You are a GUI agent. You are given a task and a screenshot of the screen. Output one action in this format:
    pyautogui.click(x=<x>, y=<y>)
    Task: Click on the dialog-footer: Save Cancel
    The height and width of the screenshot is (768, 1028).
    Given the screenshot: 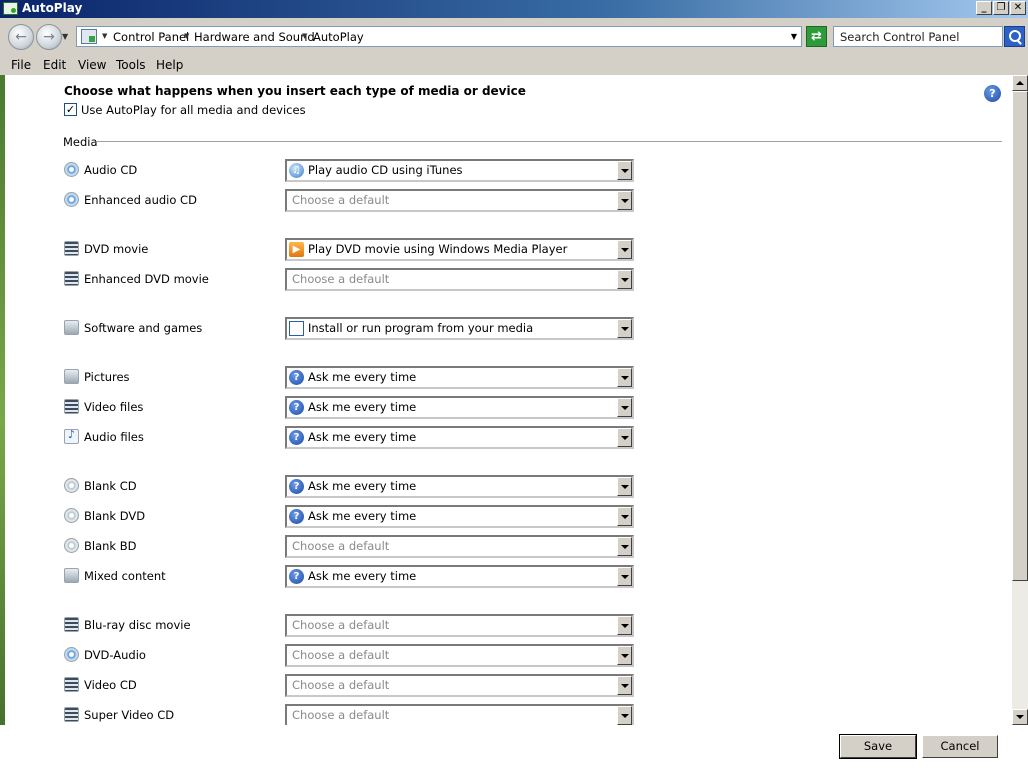 What is the action you would take?
    pyautogui.click(x=514, y=746)
    